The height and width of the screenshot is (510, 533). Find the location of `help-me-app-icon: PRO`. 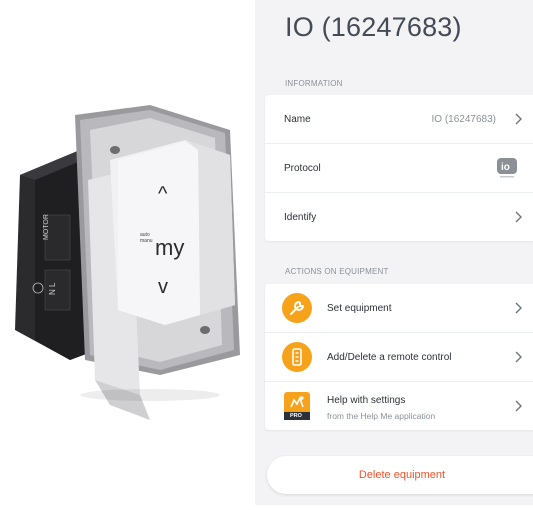

help-me-app-icon: PRO is located at coordinates (297, 406).